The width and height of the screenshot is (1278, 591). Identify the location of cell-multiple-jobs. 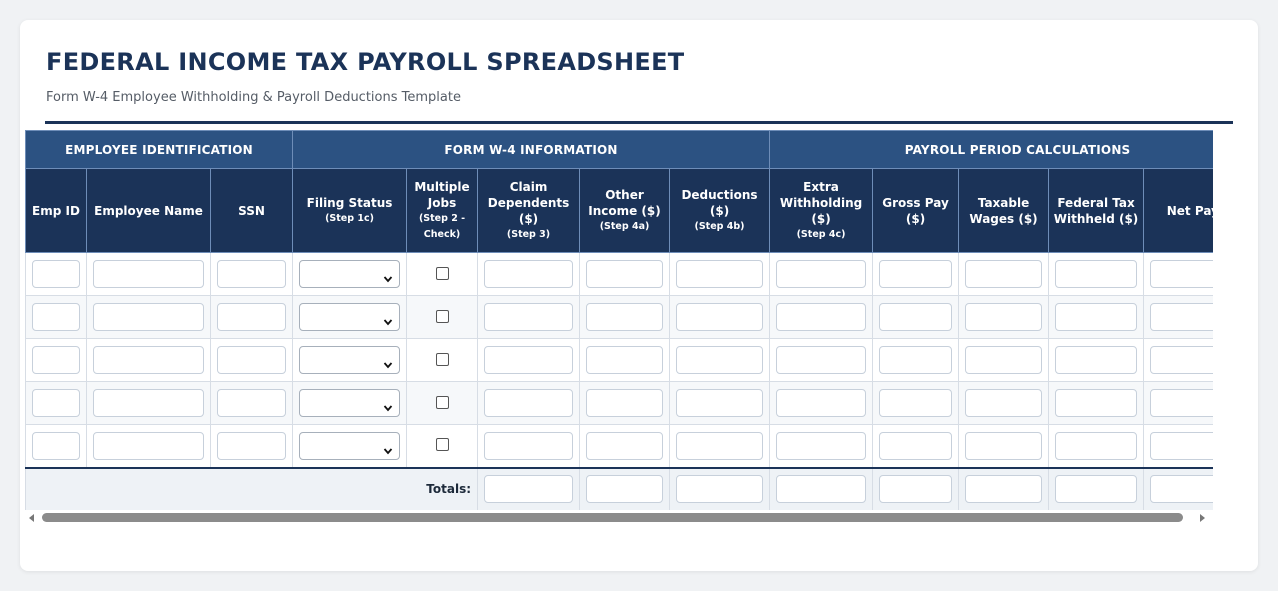
(442, 403).